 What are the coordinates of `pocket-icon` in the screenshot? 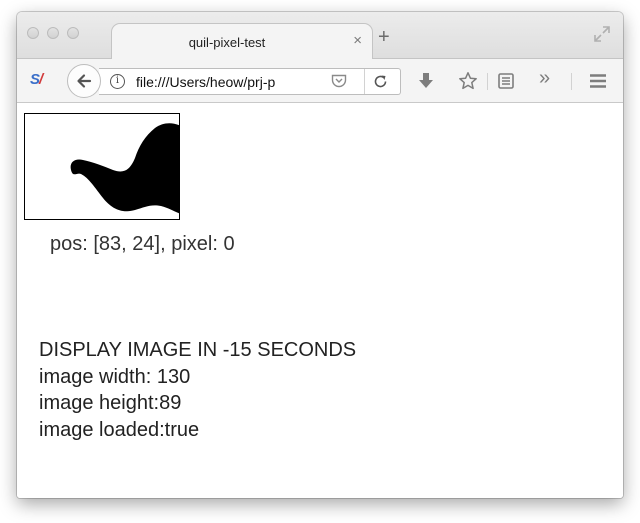 It's located at (339, 81).